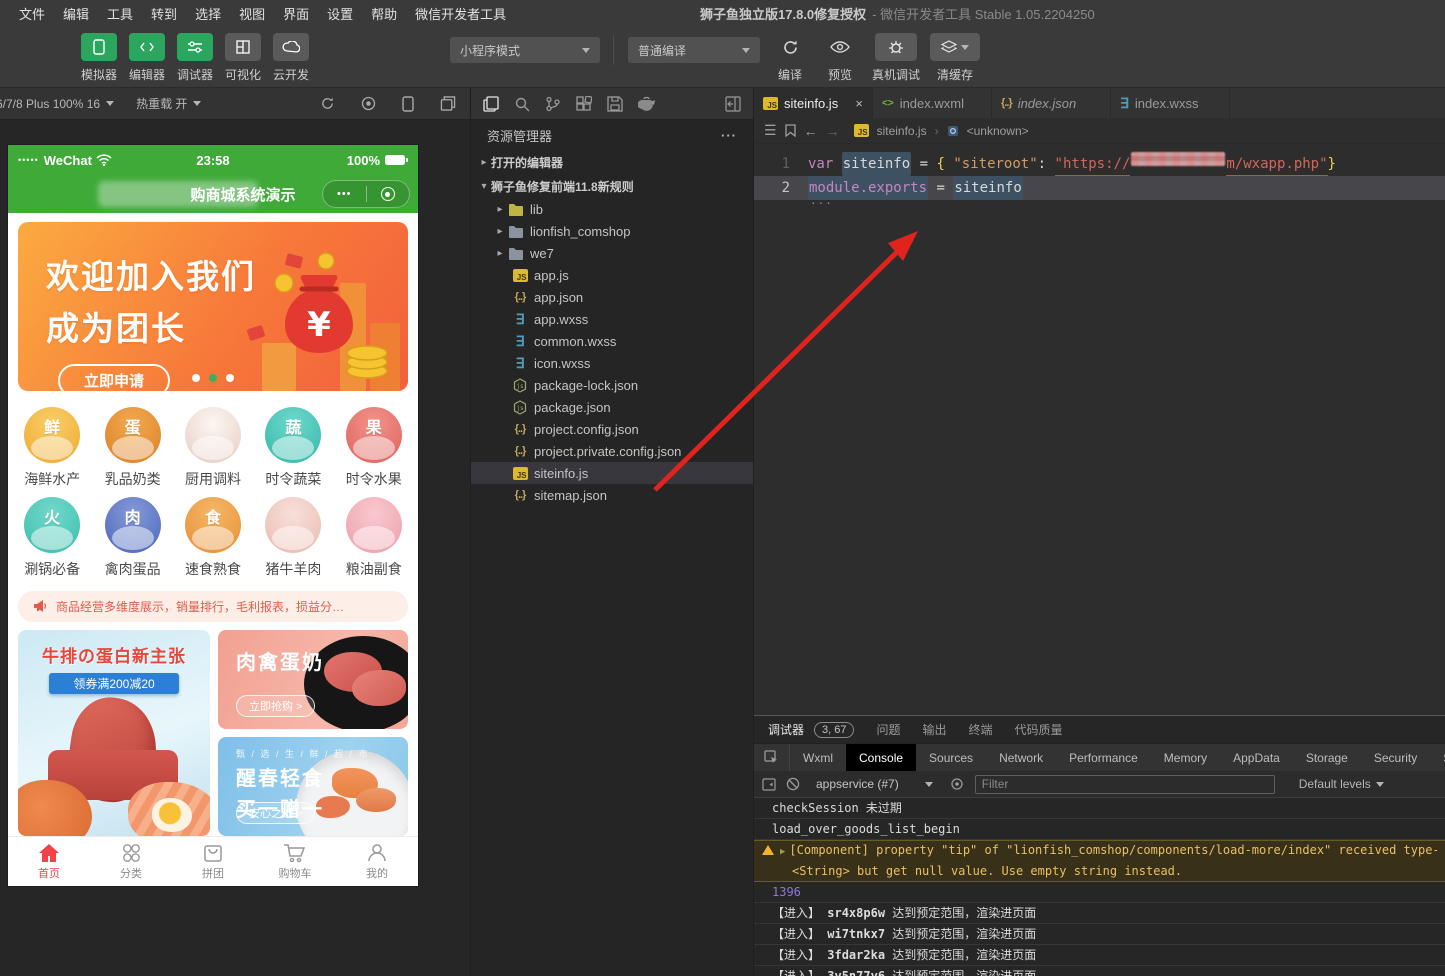 The width and height of the screenshot is (1445, 976). I want to click on tab-index-wxss: ∃ index.wxss, so click(1170, 103).